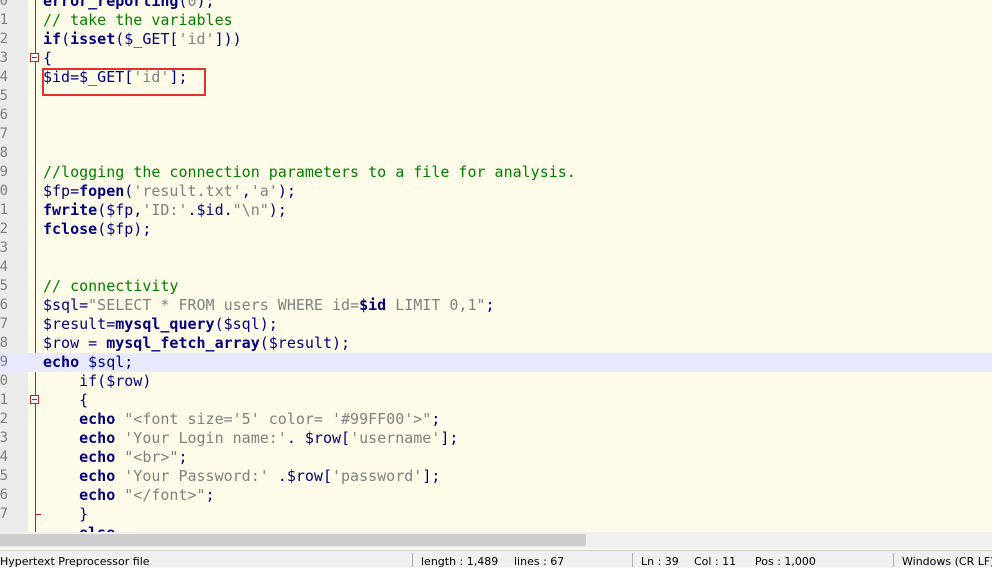 This screenshot has height=568, width=992. I want to click on code-text: $result=mysql_query($sql);, so click(160, 324).